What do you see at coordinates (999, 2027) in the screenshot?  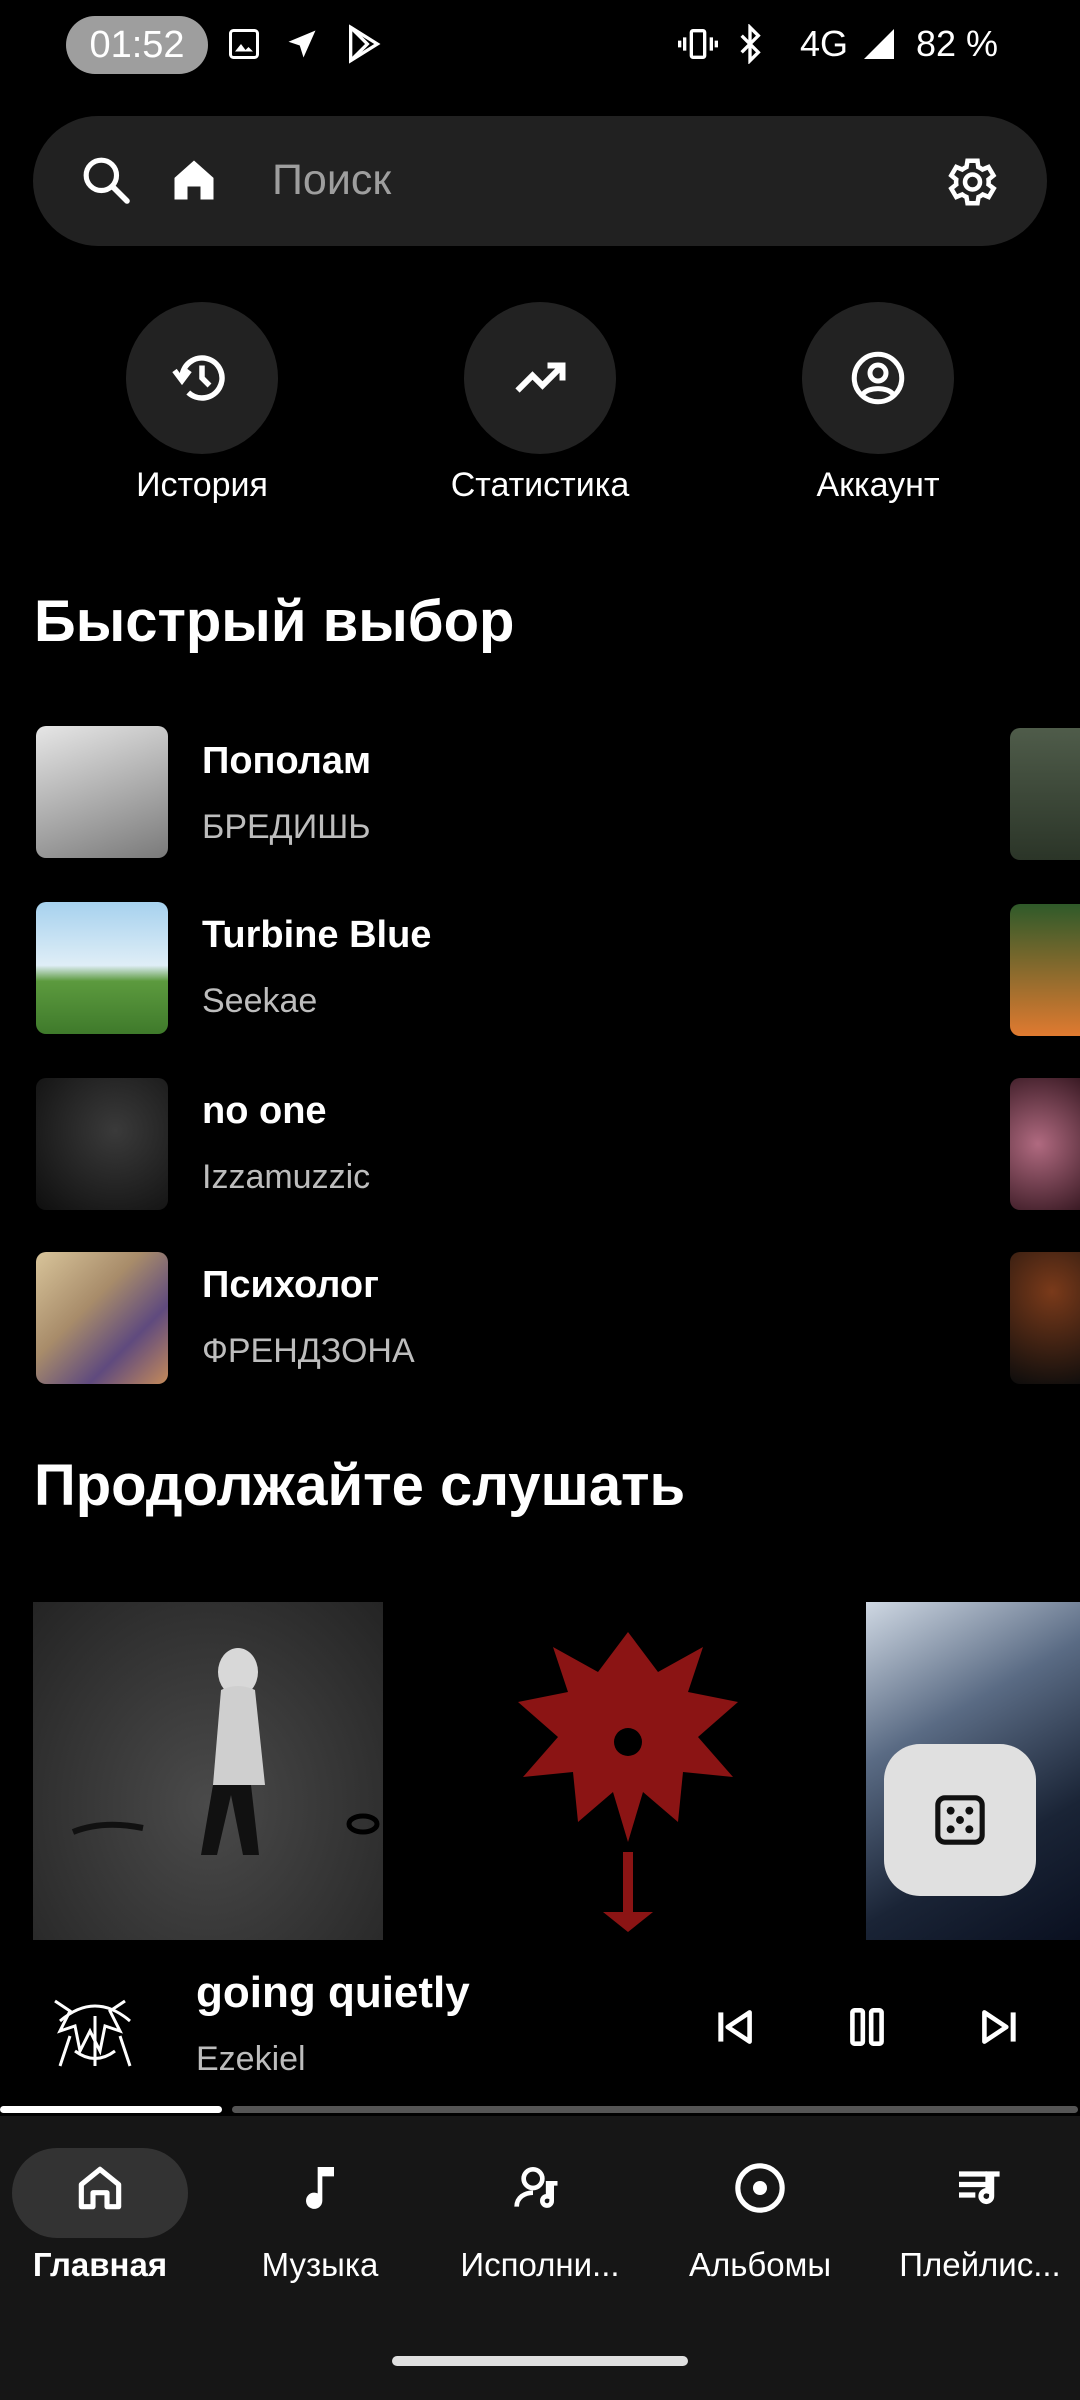 I see `skip-next-icon` at bounding box center [999, 2027].